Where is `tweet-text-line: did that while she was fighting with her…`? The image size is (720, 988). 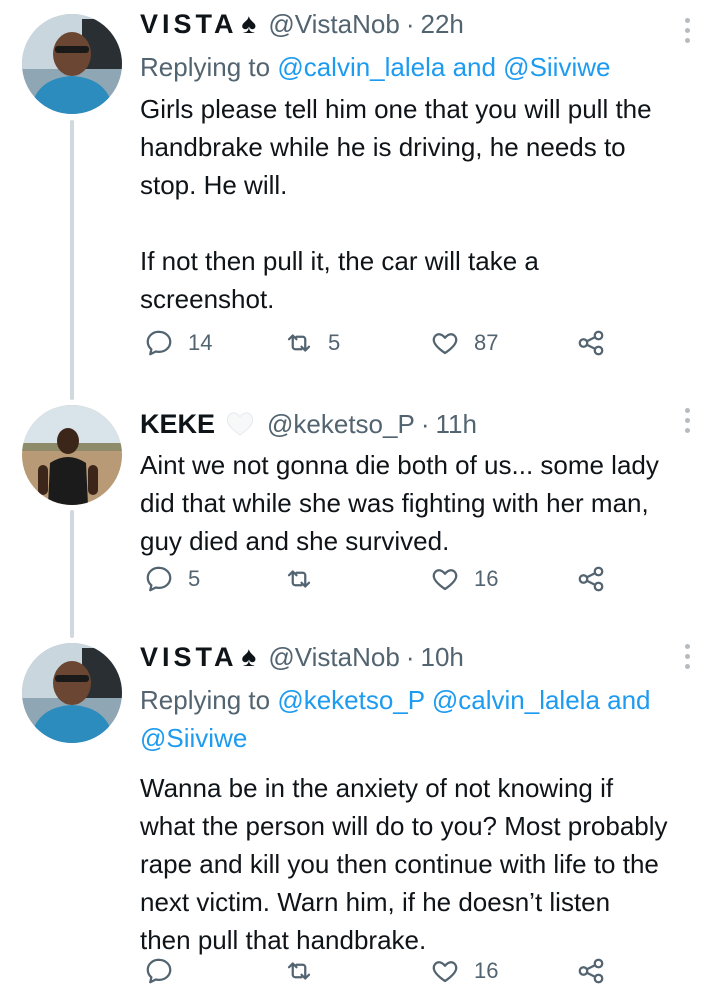 tweet-text-line: did that while she was fighting with her… is located at coordinates (394, 503).